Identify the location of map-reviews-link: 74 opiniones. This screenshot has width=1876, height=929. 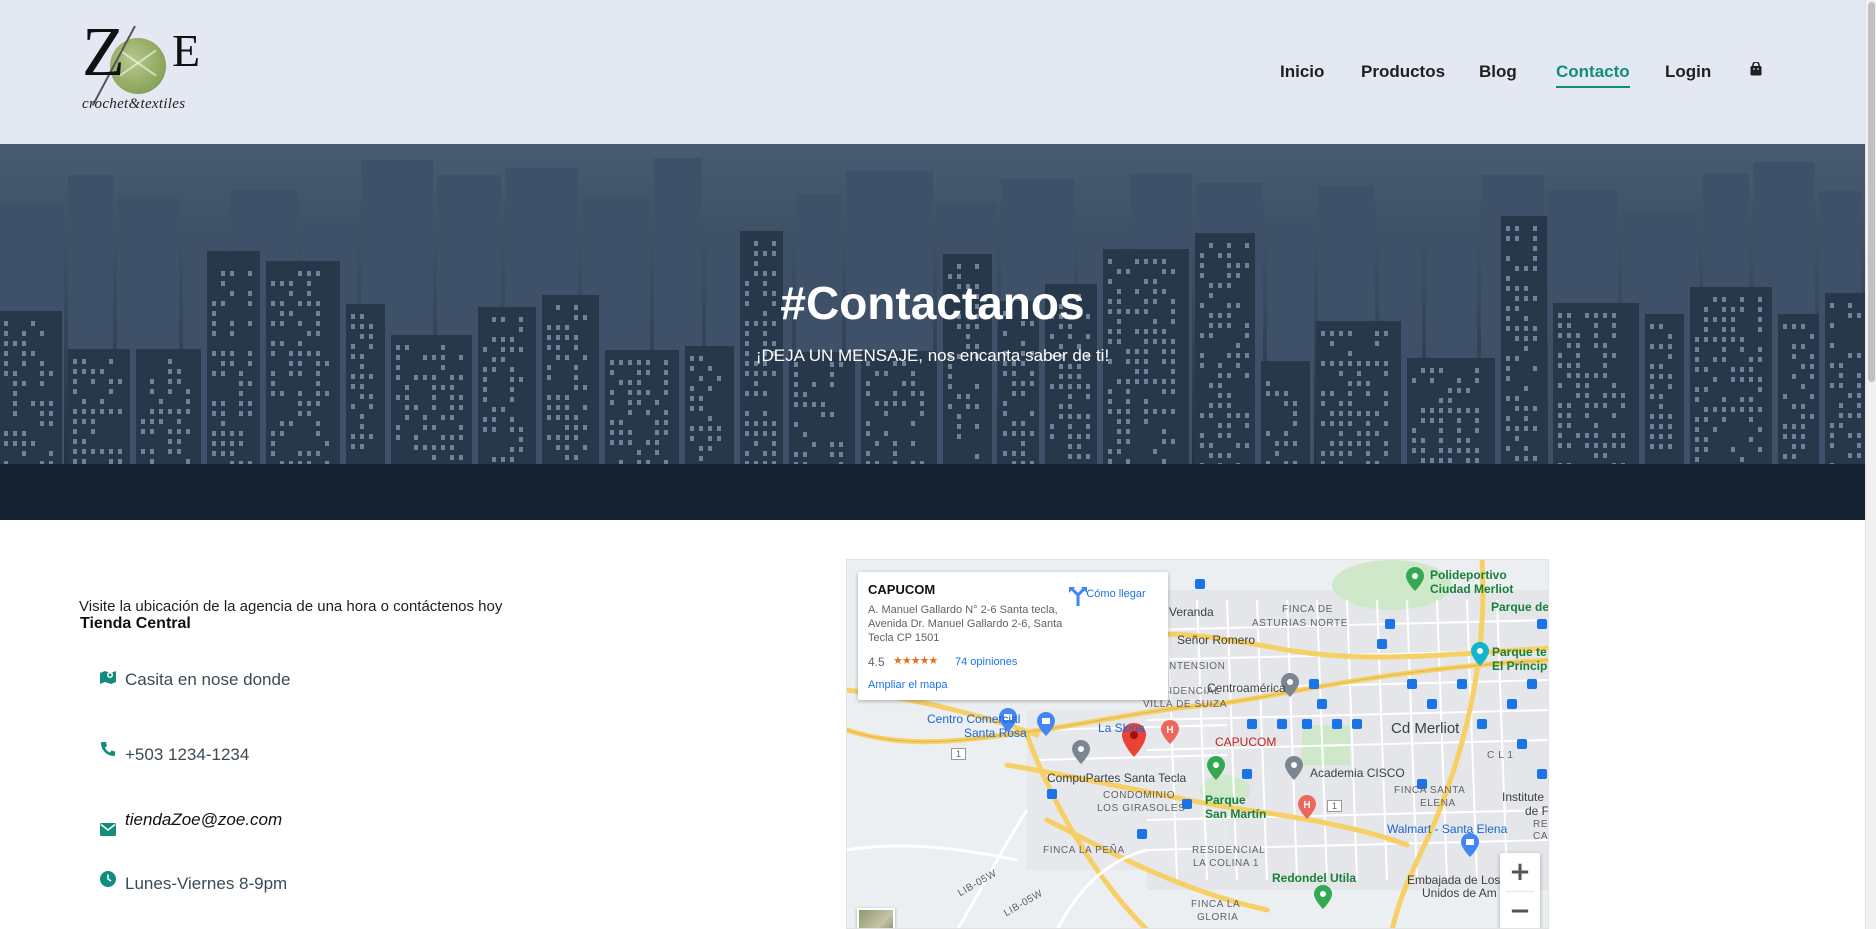
(986, 662).